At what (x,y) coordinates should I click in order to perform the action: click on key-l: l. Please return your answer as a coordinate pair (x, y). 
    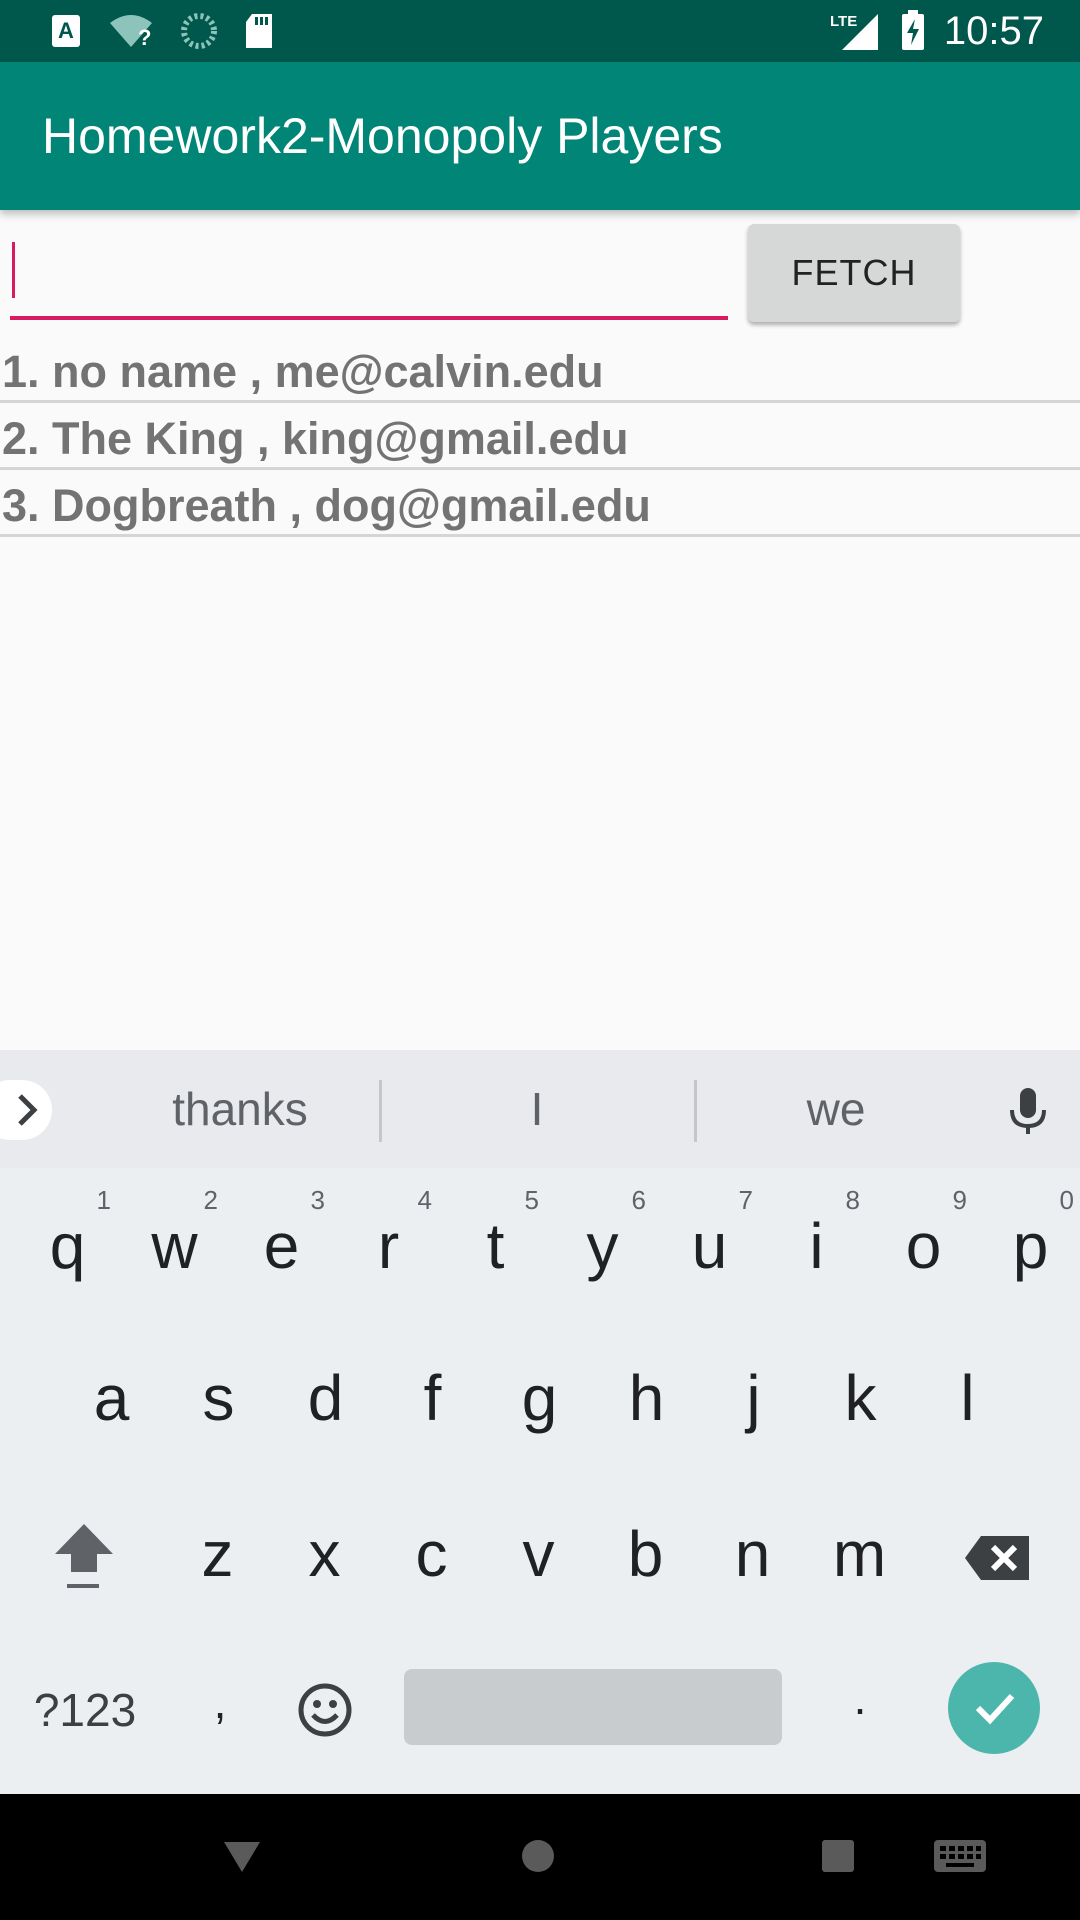
    Looking at the image, I should click on (967, 1398).